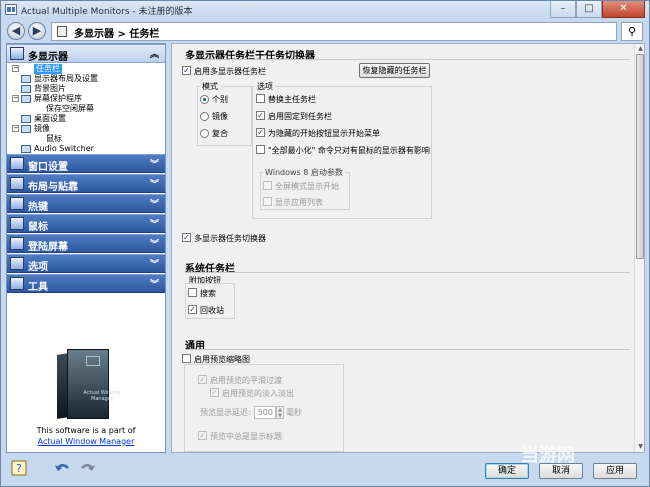 The height and width of the screenshot is (487, 650). What do you see at coordinates (208, 293) in the screenshot?
I see `search-button-label: 搜索` at bounding box center [208, 293].